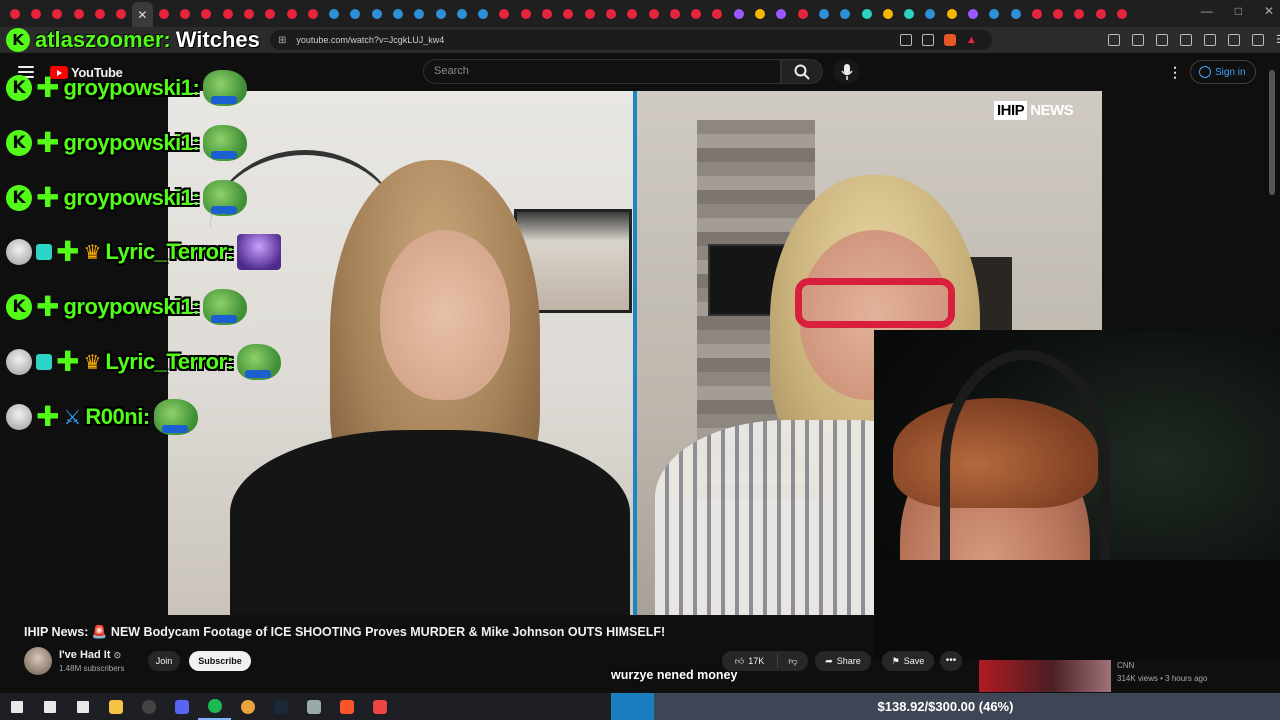 The height and width of the screenshot is (720, 1280). Describe the element at coordinates (280, 706) in the screenshot. I see `steam-icon` at that location.